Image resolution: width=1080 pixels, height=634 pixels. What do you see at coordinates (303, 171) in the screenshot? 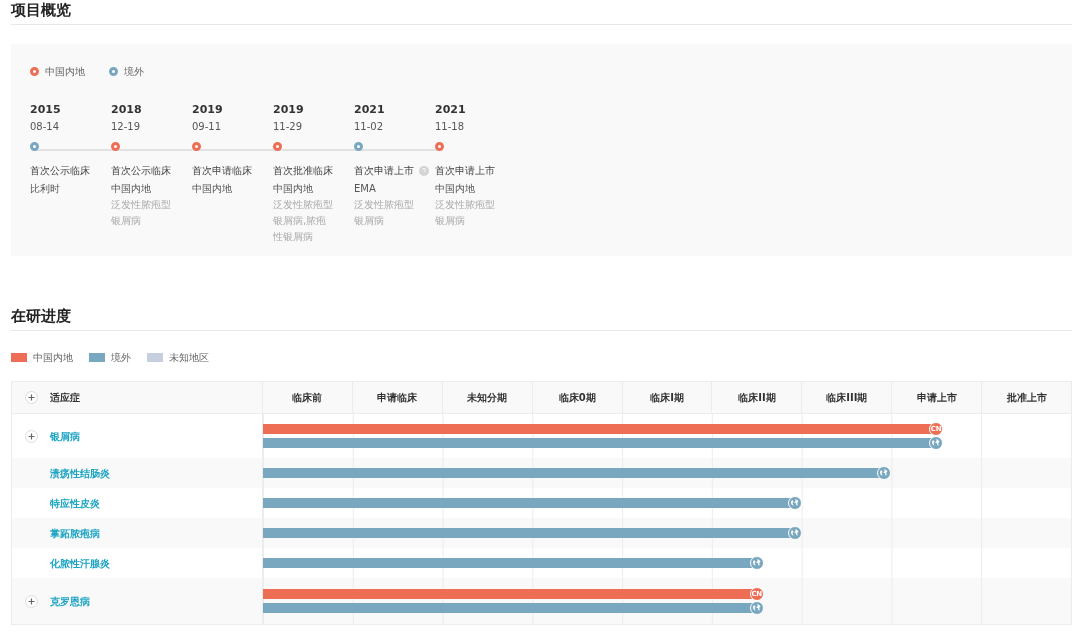
I see `milestone-event: 首次批准临床` at bounding box center [303, 171].